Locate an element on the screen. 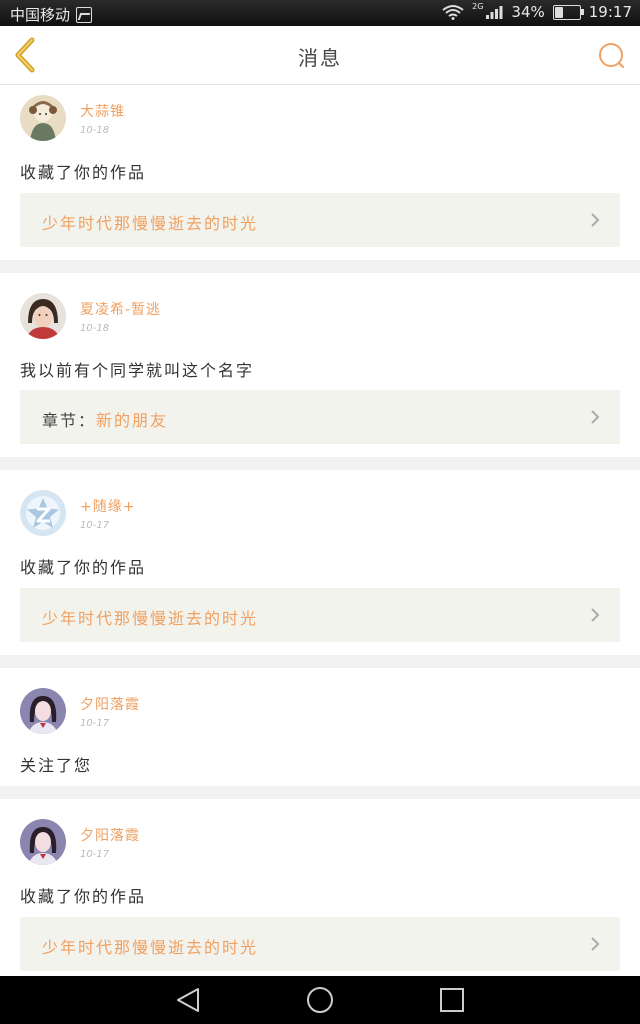 The width and height of the screenshot is (640, 1024). network-type-label: 2G is located at coordinates (478, 6).